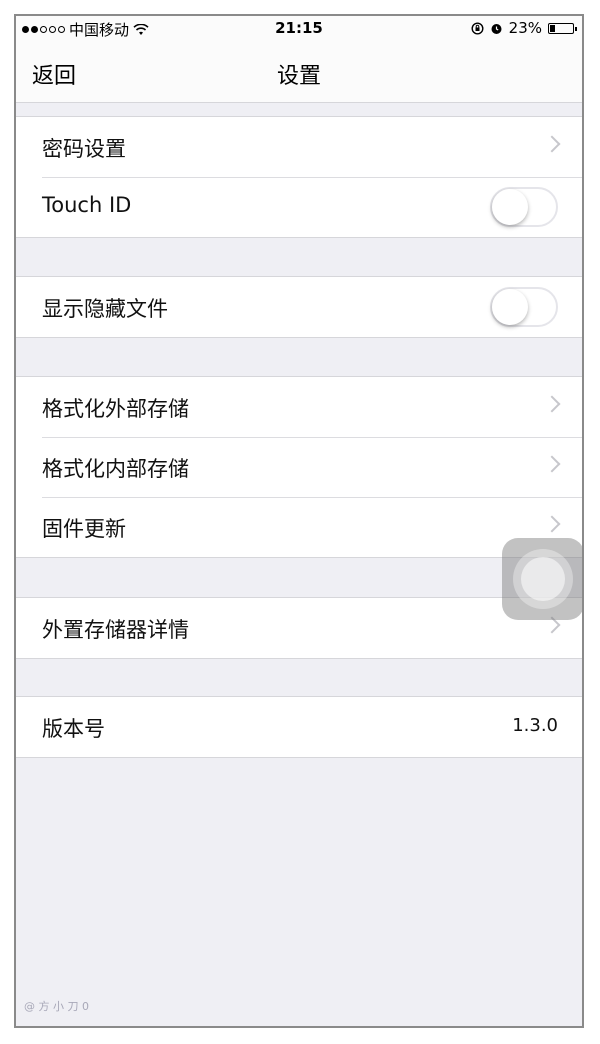 The width and height of the screenshot is (600, 1044). What do you see at coordinates (87, 205) in the screenshot?
I see `row-label: Touch ID` at bounding box center [87, 205].